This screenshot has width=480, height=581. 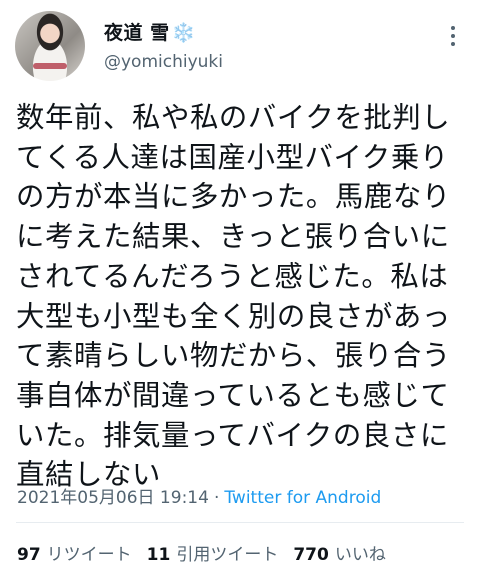 I want to click on tweet-timestamp: 2021年05月06日 19:14, so click(x=113, y=498).